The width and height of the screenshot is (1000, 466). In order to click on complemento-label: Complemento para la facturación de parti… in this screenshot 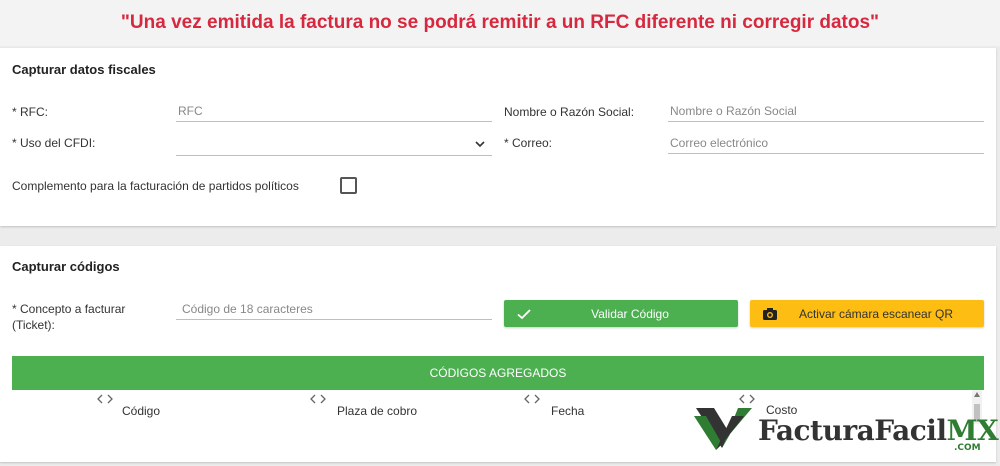, I will do `click(155, 186)`.